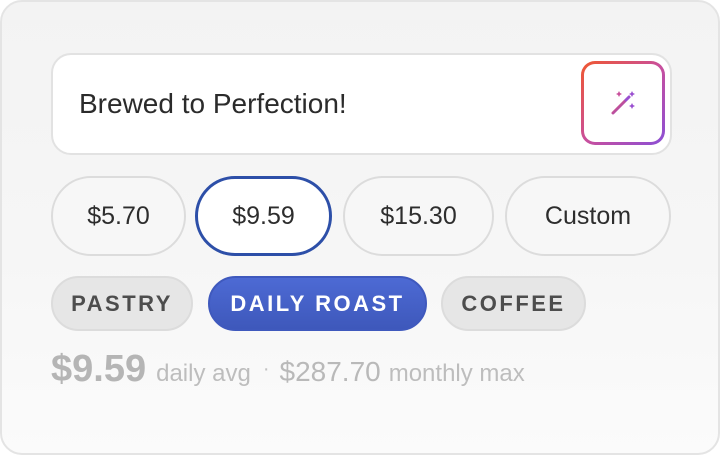 The image size is (720, 455). What do you see at coordinates (588, 216) in the screenshot?
I see `price-option-custom: Custom` at bounding box center [588, 216].